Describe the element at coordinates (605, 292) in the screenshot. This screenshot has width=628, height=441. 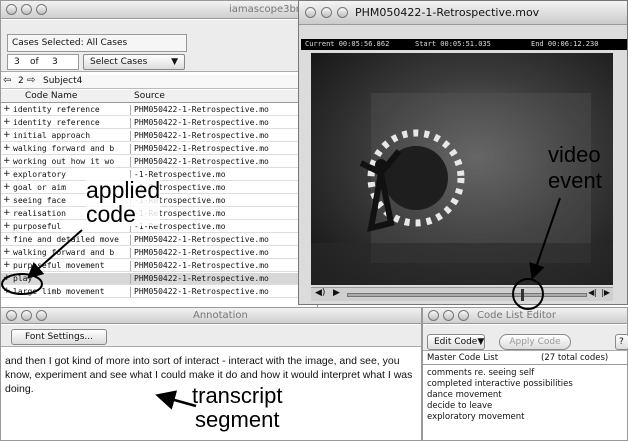
I see `step-forward-icon: |▶` at that location.